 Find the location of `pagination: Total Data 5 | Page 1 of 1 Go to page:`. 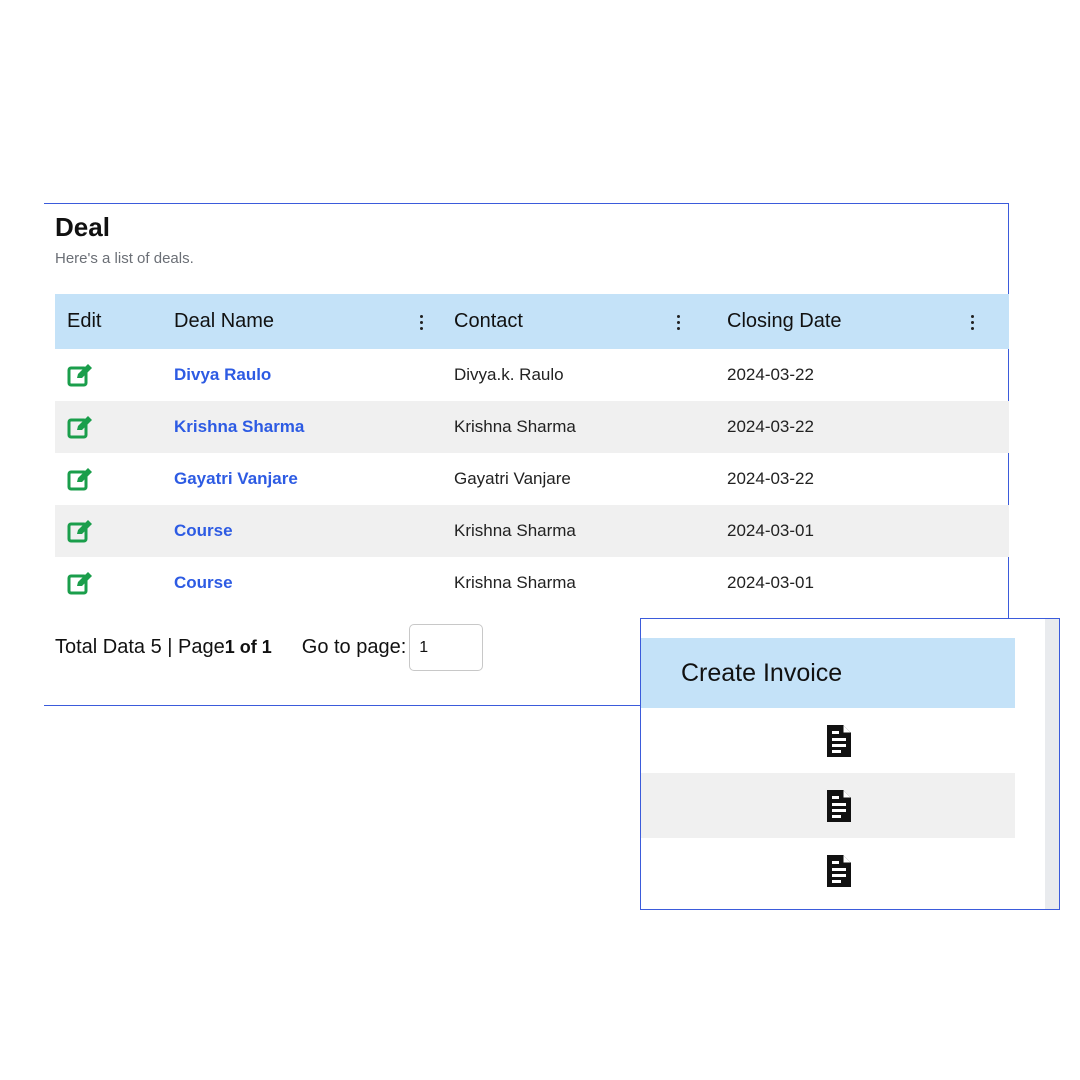

pagination: Total Data 5 | Page 1 of 1 Go to page: is located at coordinates (269, 647).